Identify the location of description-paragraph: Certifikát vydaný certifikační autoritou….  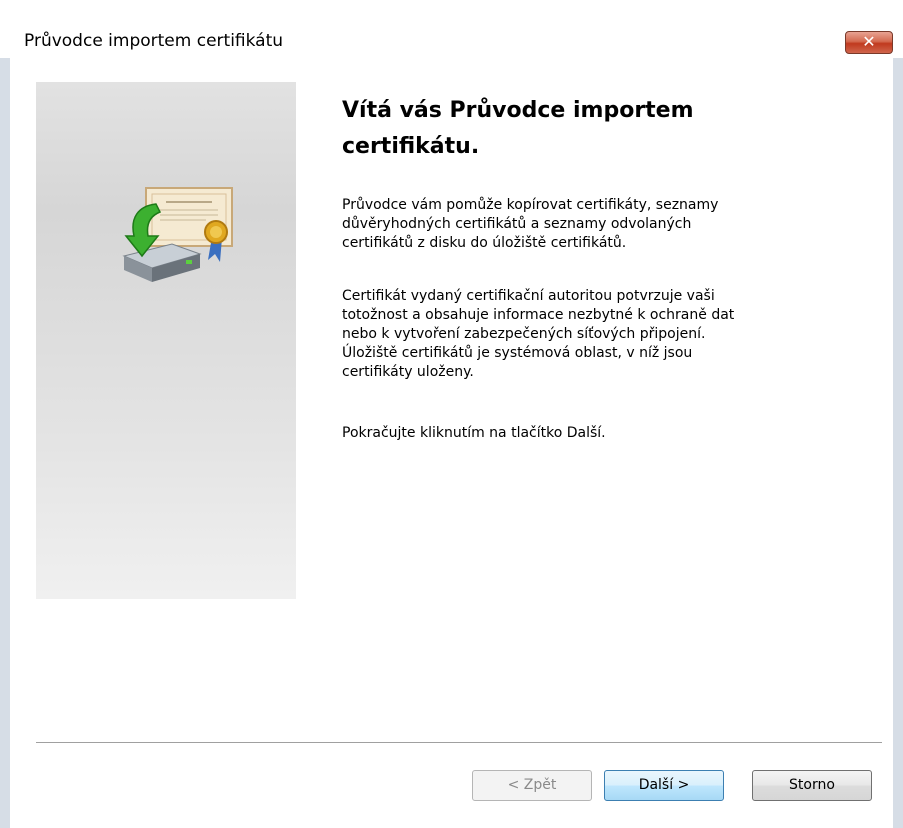
(538, 334).